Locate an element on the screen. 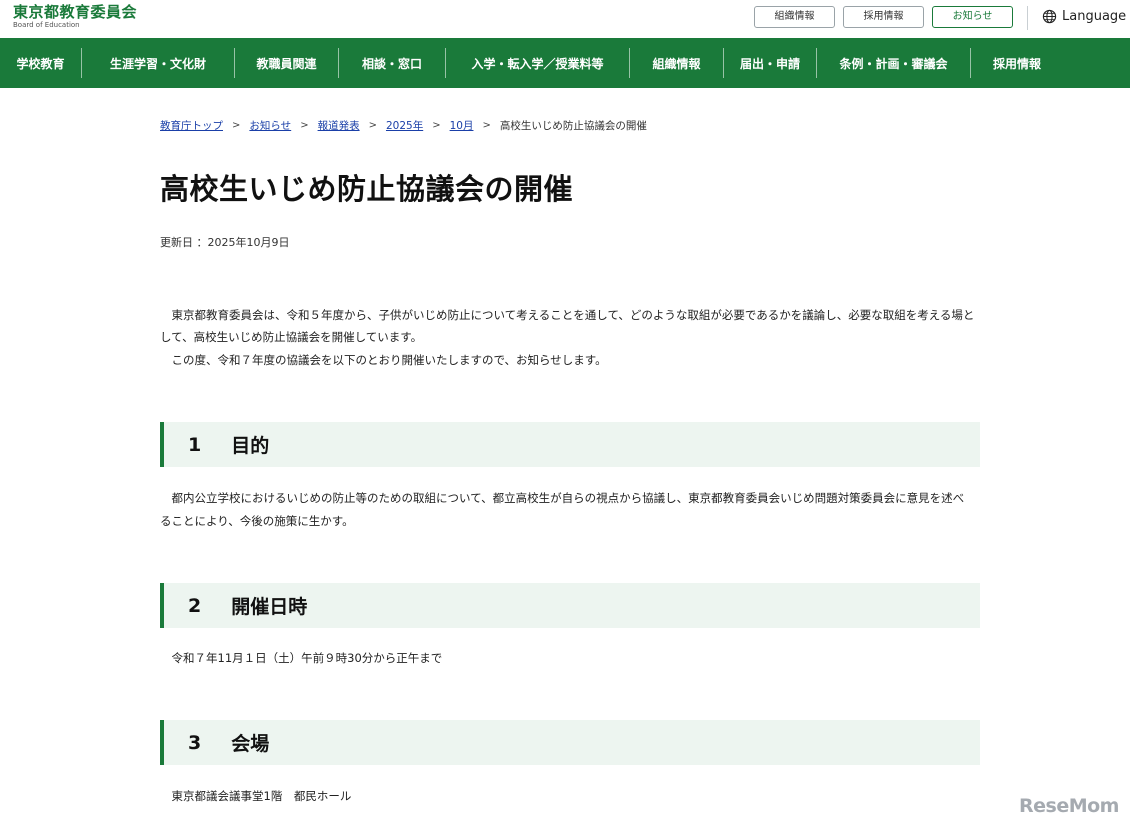 The height and width of the screenshot is (831, 1130). breadcrumb-link-year: 2025年 is located at coordinates (404, 125).